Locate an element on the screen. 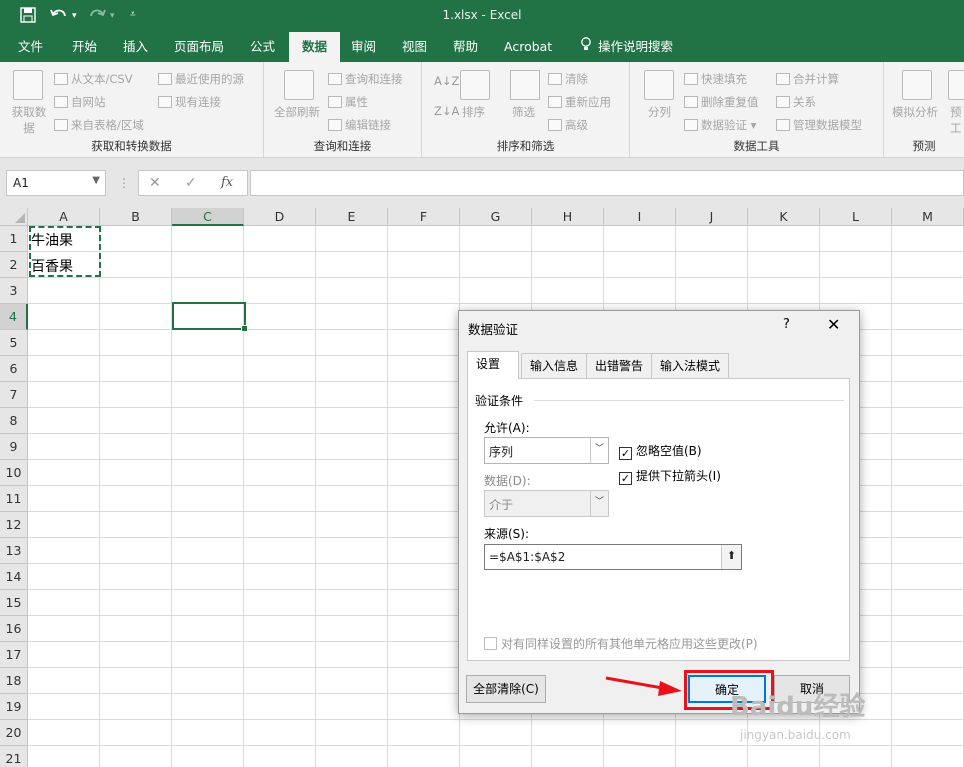 This screenshot has height=767, width=964. tab-settings: 设置 is located at coordinates (493, 365).